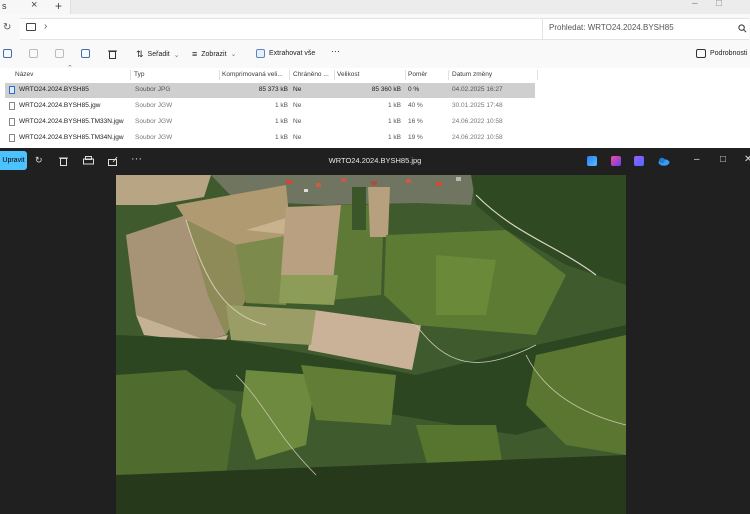 This screenshot has height=514, width=750. What do you see at coordinates (477, 89) in the screenshot?
I see `file-date: 04.02.2025 16:27` at bounding box center [477, 89].